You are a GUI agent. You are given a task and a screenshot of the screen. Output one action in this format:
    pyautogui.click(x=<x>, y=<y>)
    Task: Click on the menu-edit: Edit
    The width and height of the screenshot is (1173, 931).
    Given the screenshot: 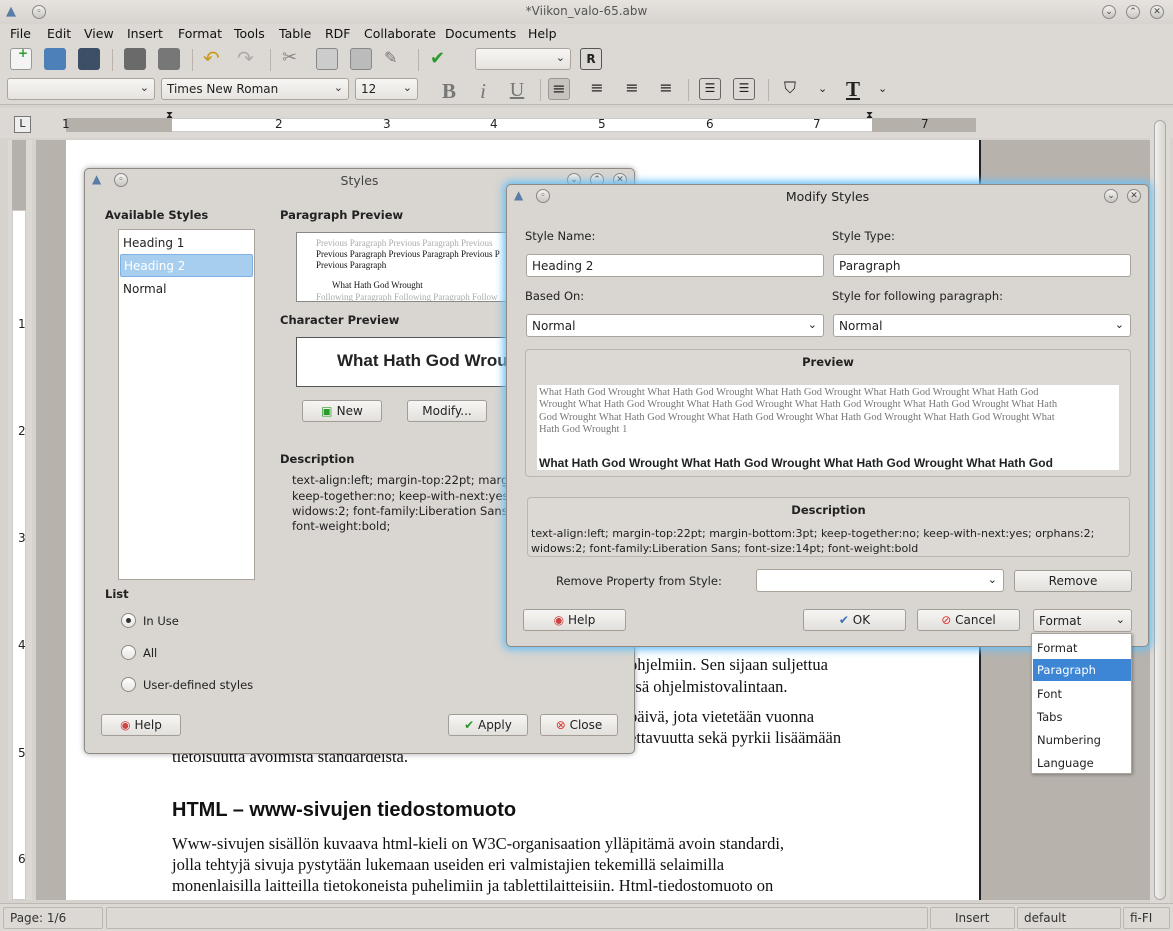 What is the action you would take?
    pyautogui.click(x=59, y=33)
    